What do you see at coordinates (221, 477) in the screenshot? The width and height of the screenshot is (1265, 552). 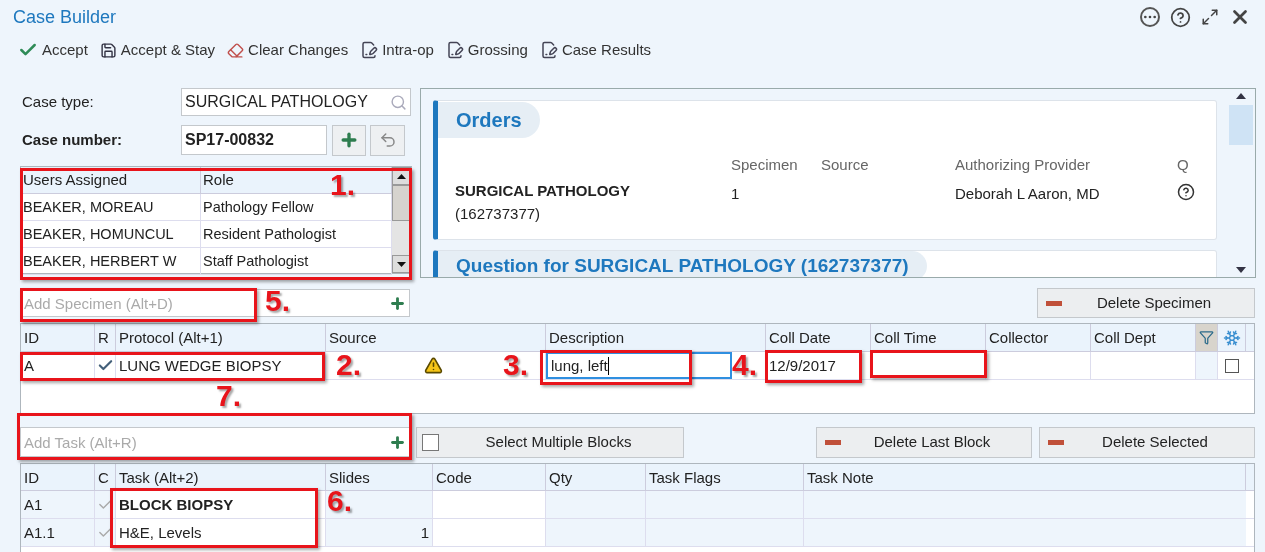 I see `column-header: Task (Alt+2)` at bounding box center [221, 477].